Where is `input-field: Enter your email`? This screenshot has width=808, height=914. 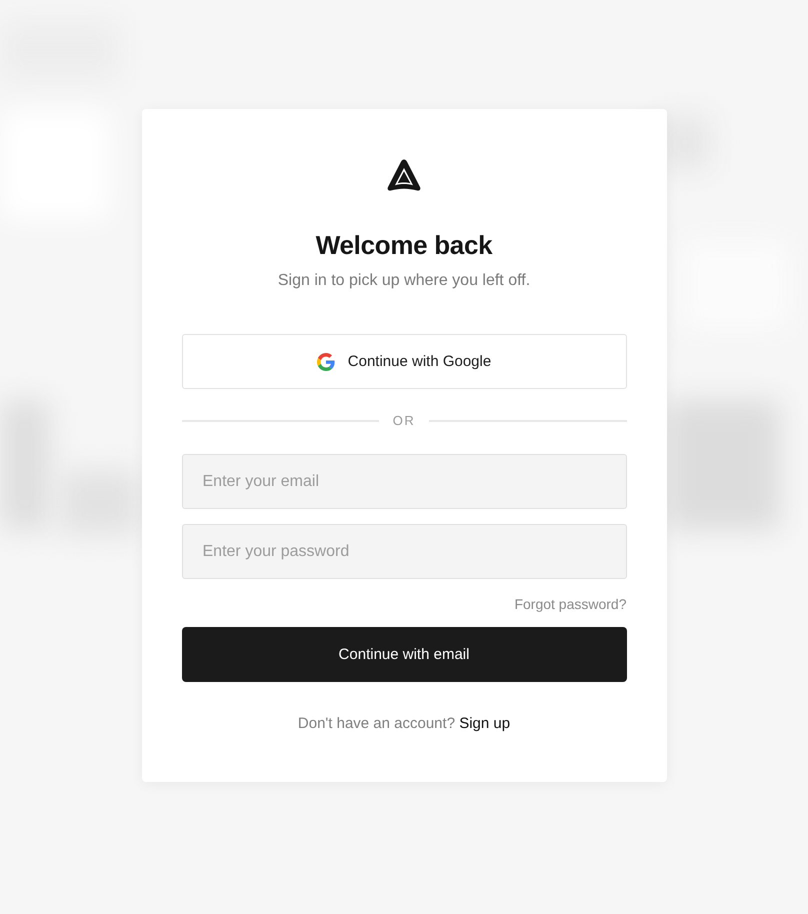
input-field: Enter your email is located at coordinates (404, 481).